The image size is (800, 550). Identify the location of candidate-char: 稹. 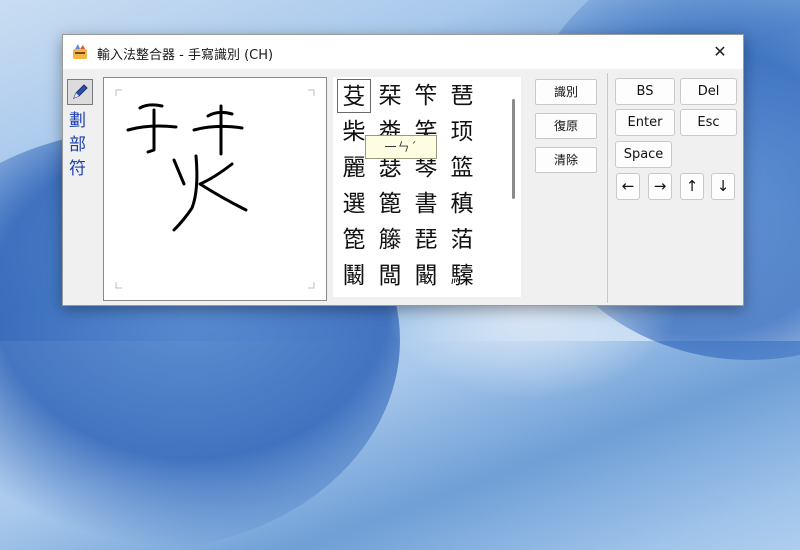
(462, 204).